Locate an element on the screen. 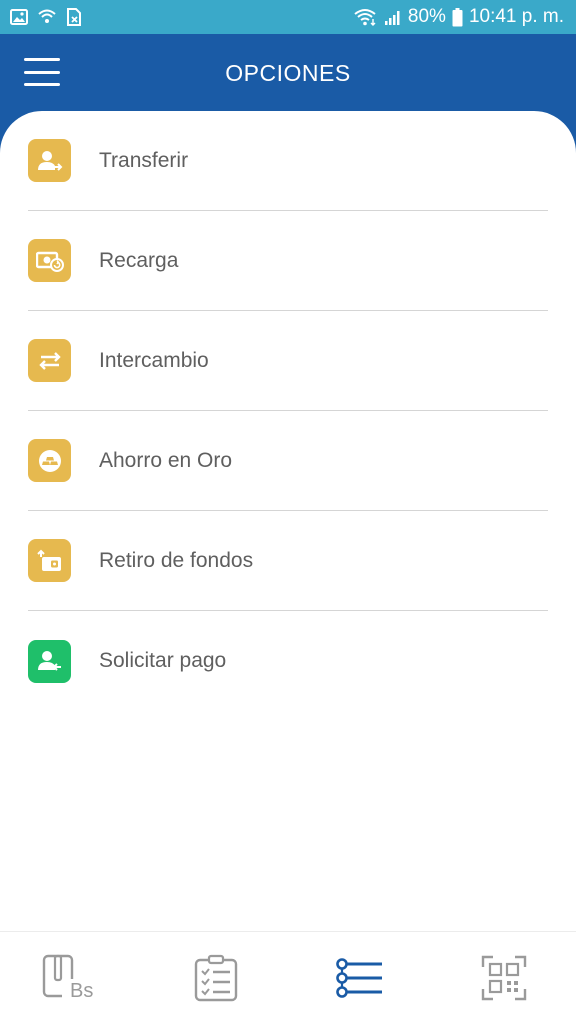 The image size is (576, 1024). option-ahorro-en-oro: Ahorro en Oro is located at coordinates (288, 461).